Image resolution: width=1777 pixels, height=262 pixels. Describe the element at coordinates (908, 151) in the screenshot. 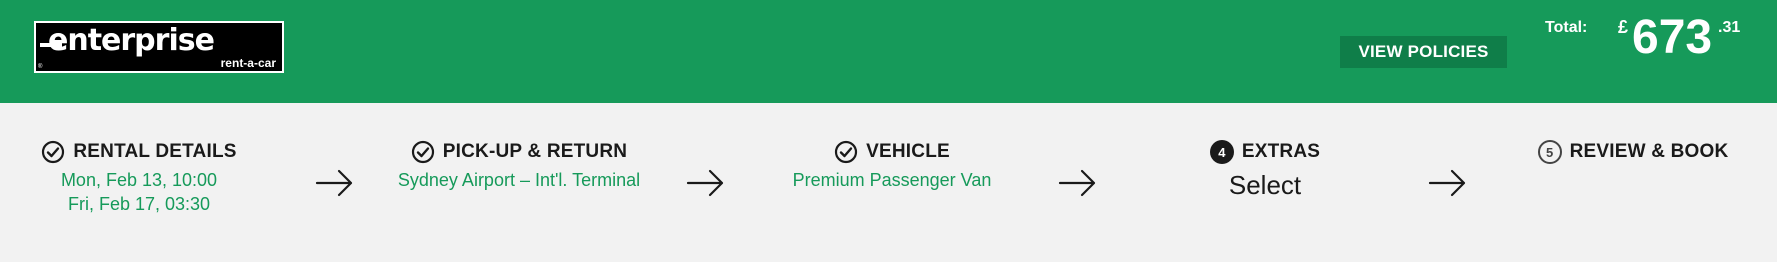

I see `step-title: VEHICLE` at that location.